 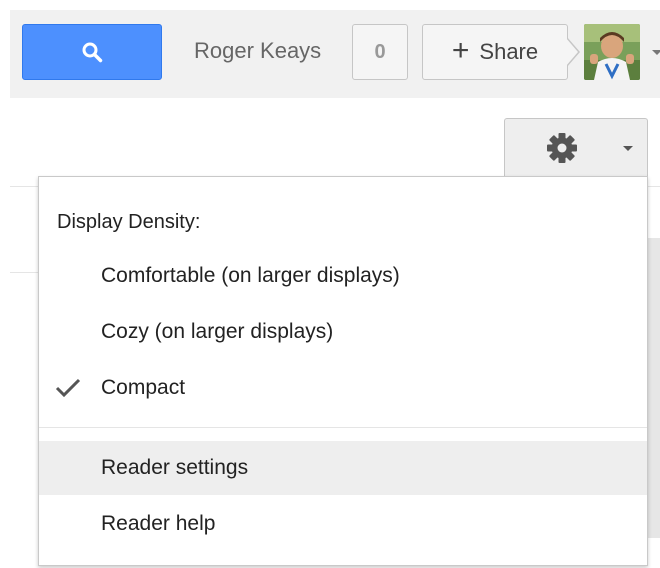 I want to click on menu-item-label: Cozy (on larger displays), so click(x=217, y=331).